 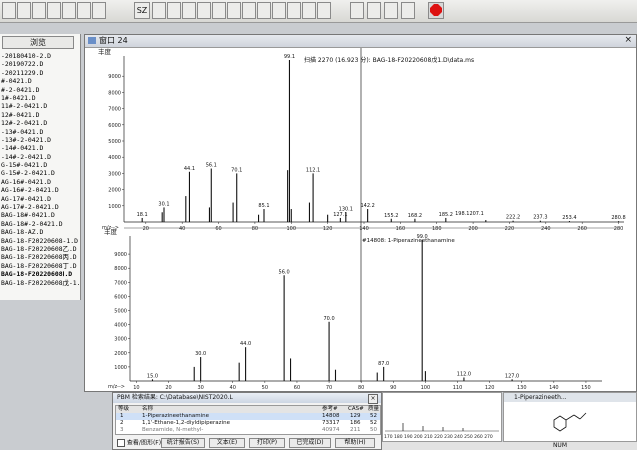 What do you see at coordinates (582, 229) in the screenshot?
I see `x-tick-label: 260` at bounding box center [582, 229].